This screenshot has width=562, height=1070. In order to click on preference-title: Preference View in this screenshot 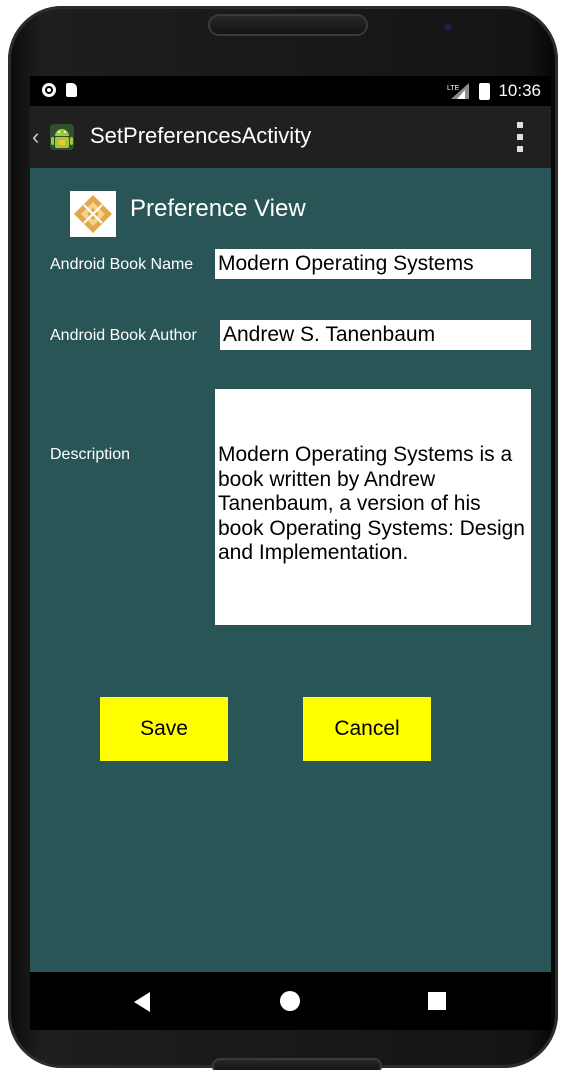, I will do `click(218, 208)`.